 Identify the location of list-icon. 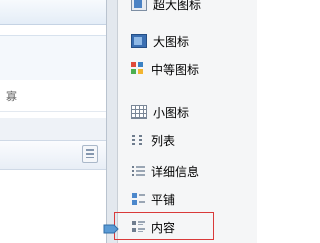
(138, 140).